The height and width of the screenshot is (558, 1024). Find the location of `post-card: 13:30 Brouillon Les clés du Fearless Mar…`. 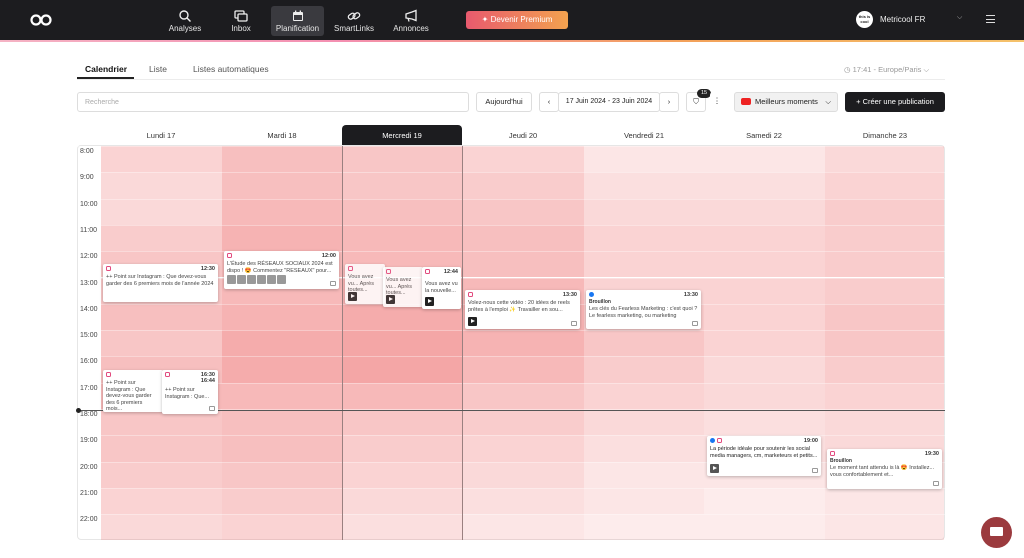

post-card: 13:30 Brouillon Les clés du Fearless Mar… is located at coordinates (643, 309).